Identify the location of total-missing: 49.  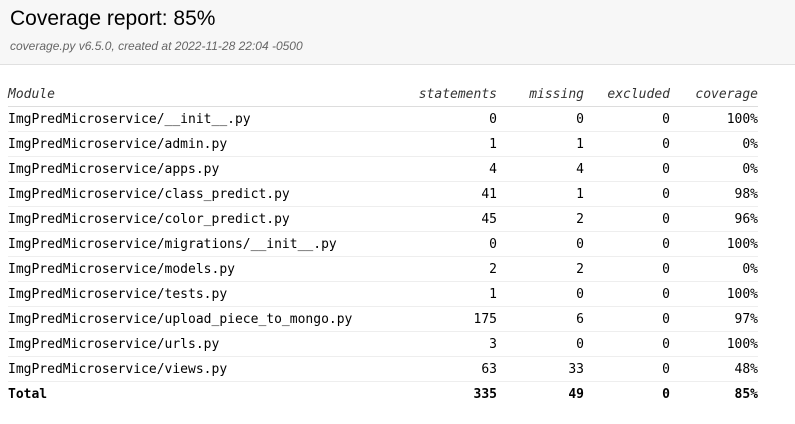
(540, 393).